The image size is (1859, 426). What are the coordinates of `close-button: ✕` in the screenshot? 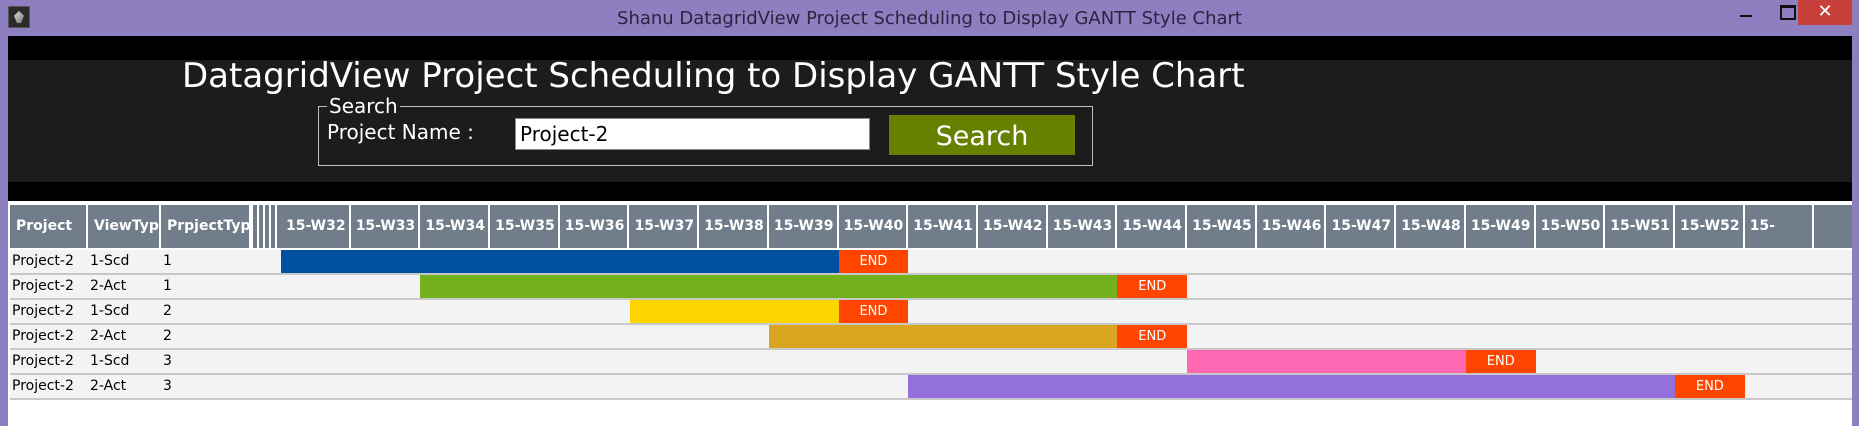 It's located at (1825, 12).